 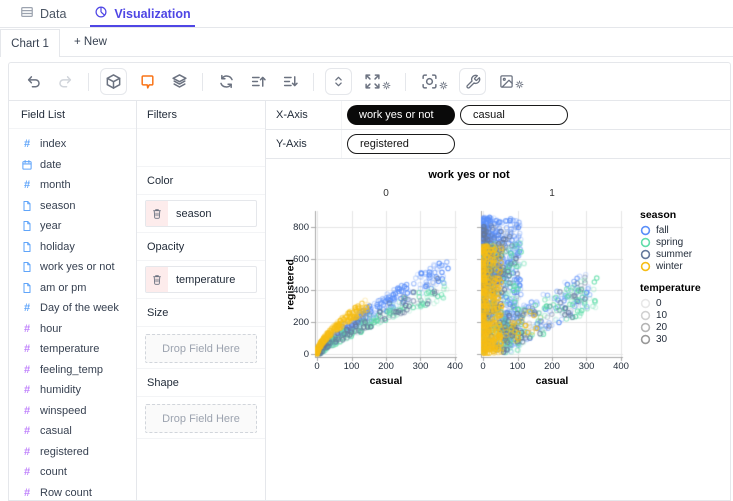 I want to click on size-dropzone-text: Drop Field Here, so click(x=201, y=349).